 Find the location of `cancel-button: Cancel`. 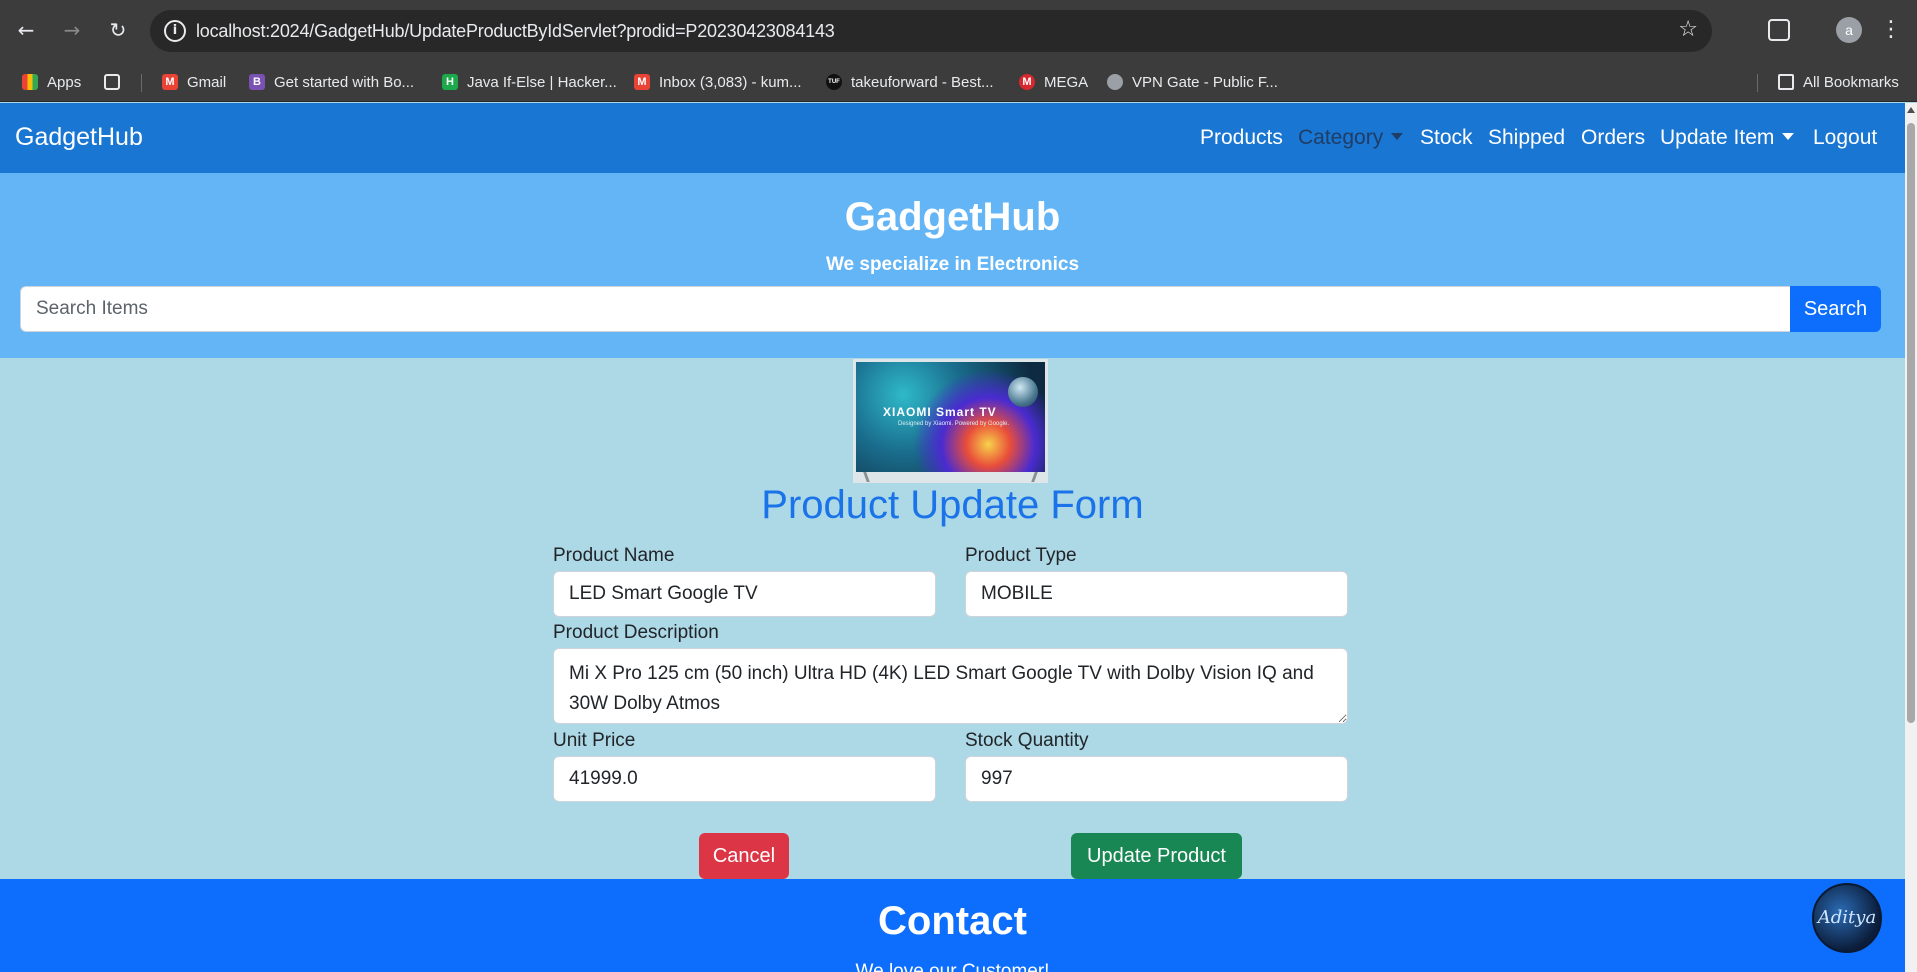

cancel-button: Cancel is located at coordinates (744, 856).